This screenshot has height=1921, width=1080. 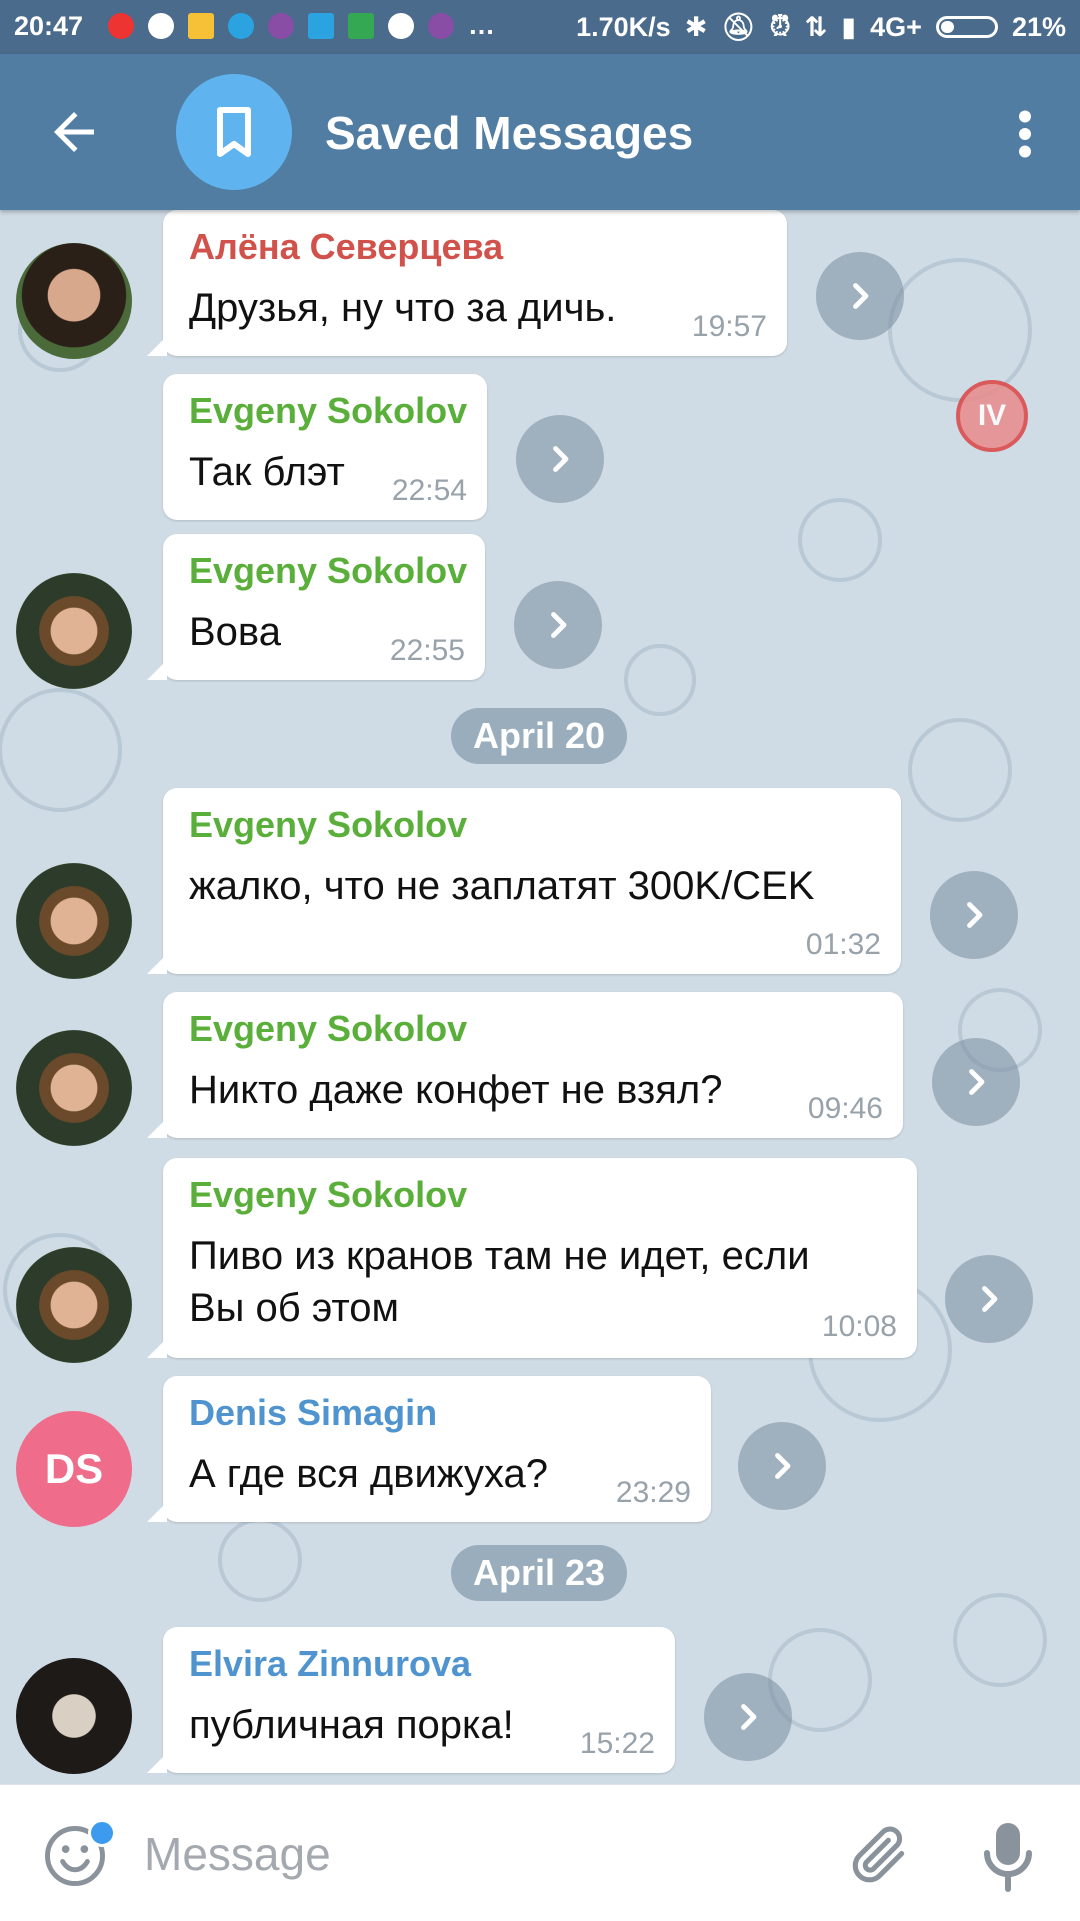 What do you see at coordinates (502, 886) in the screenshot?
I see `message-text: жалко, что не заплатят 300K/CEK` at bounding box center [502, 886].